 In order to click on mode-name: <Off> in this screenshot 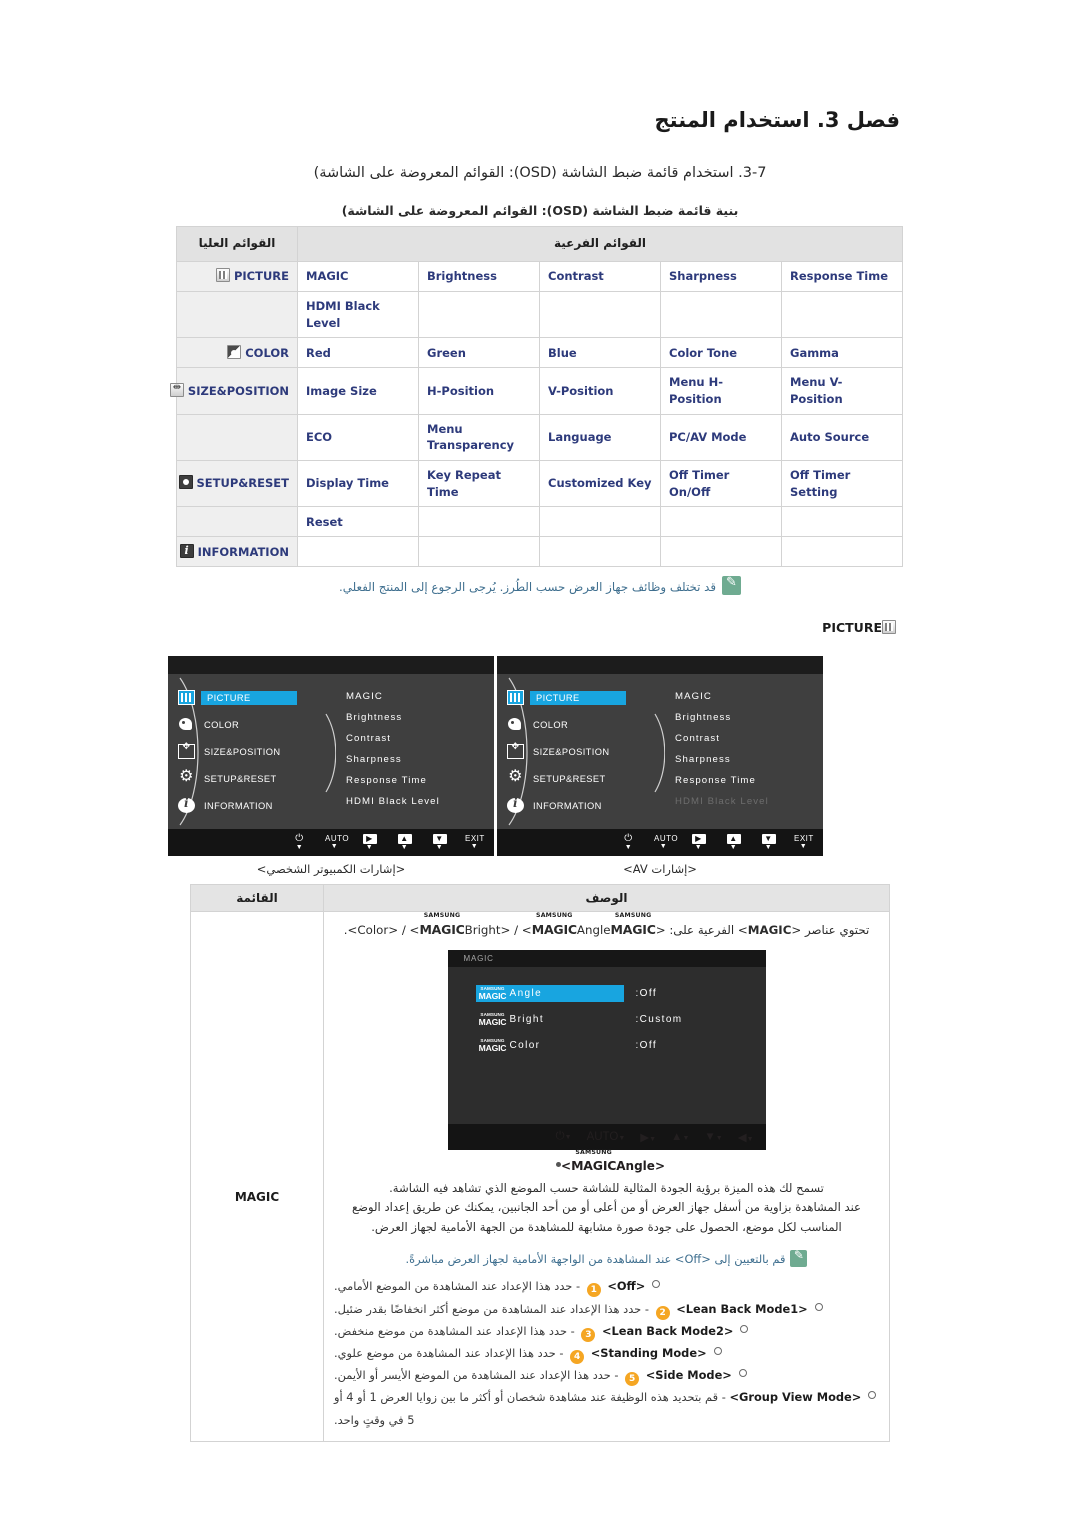, I will do `click(626, 1286)`.